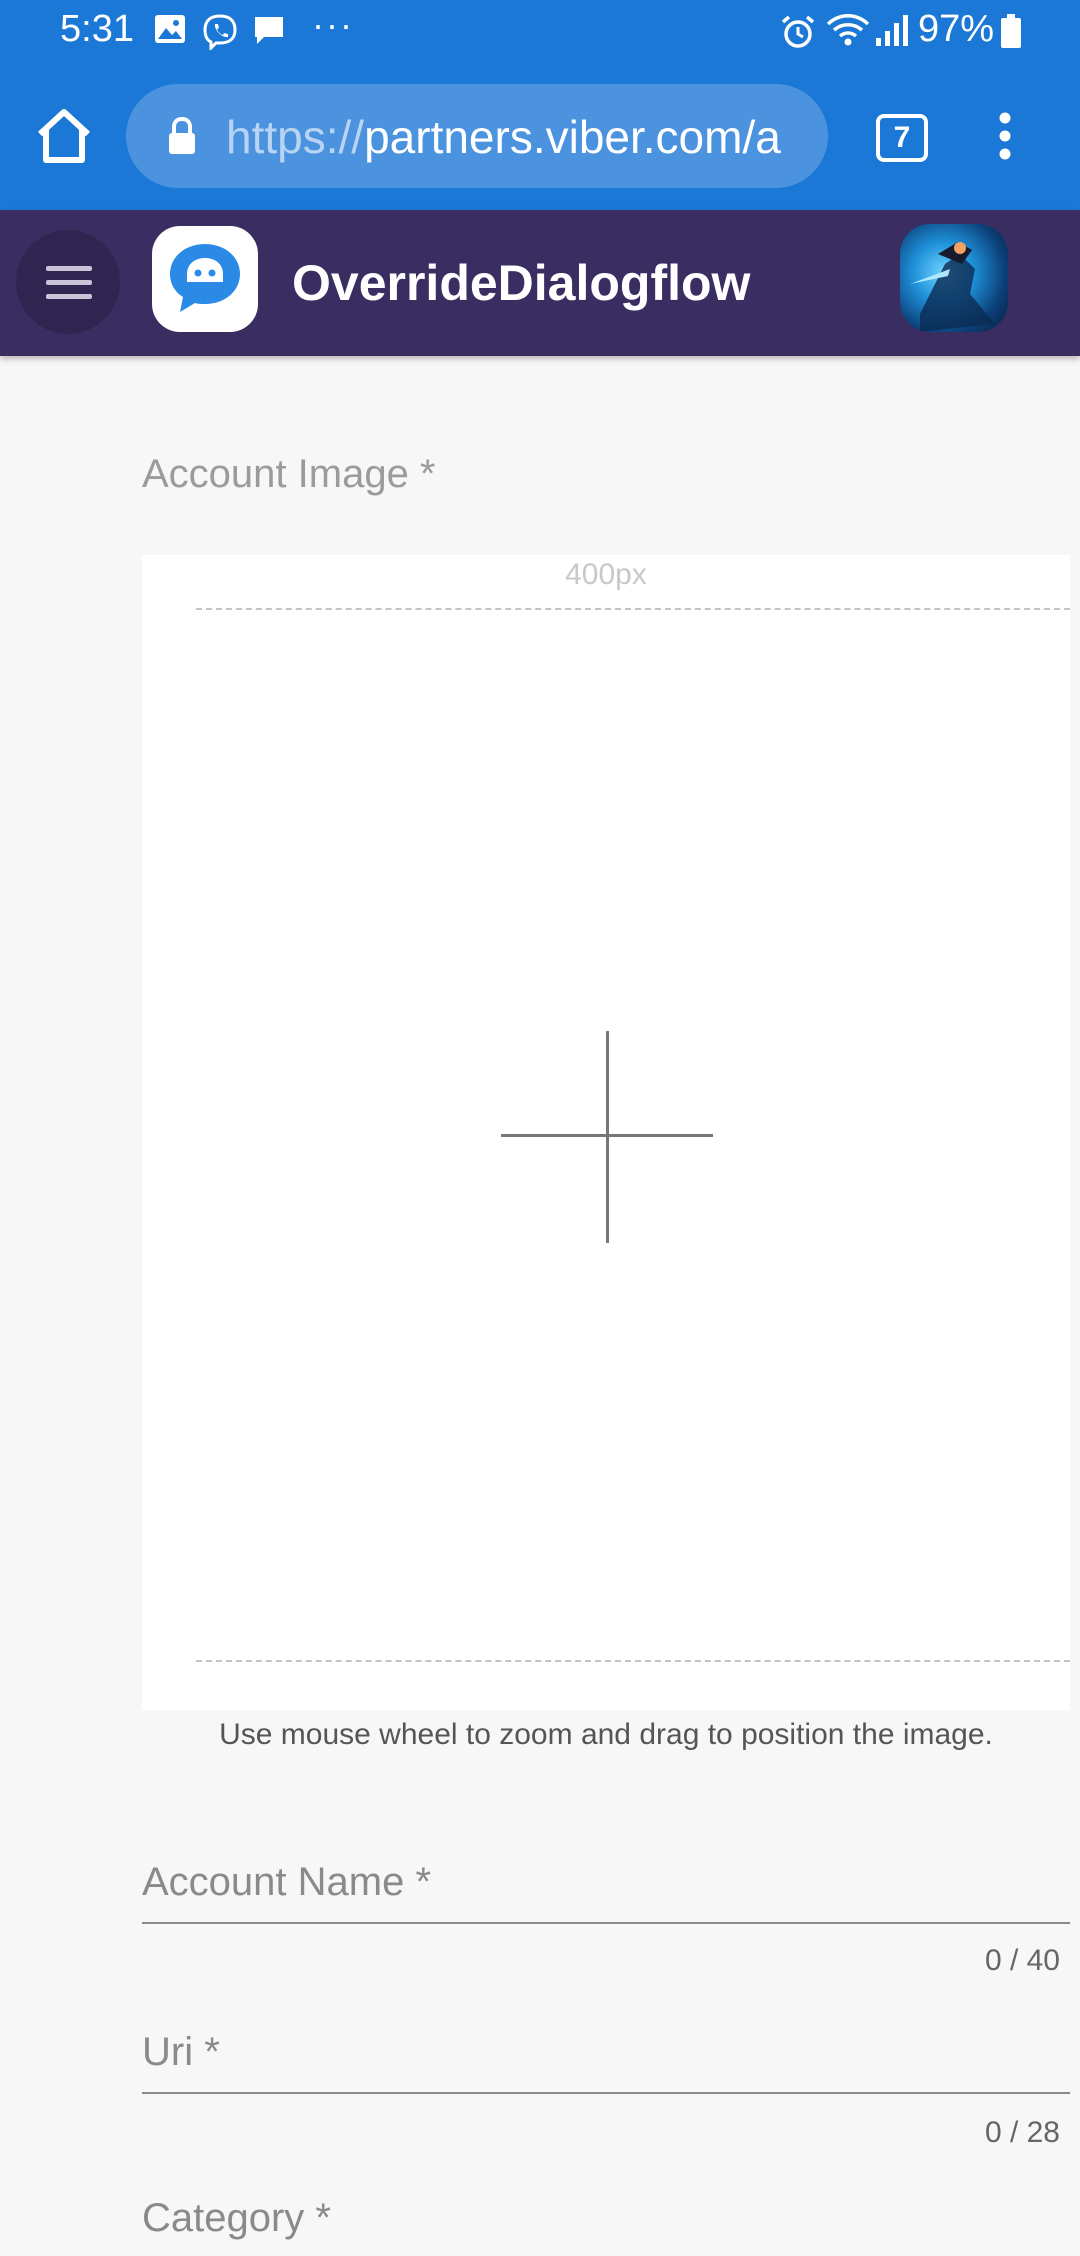 This screenshot has height=2256, width=1080. What do you see at coordinates (1022, 2132) in the screenshot?
I see `uri-counter: 0 / 28` at bounding box center [1022, 2132].